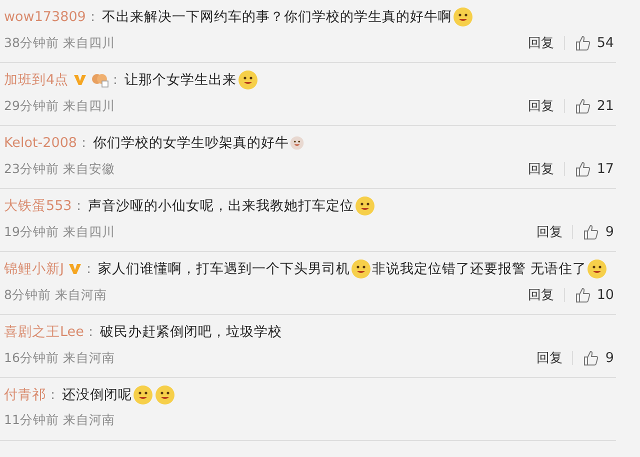 The height and width of the screenshot is (457, 640). I want to click on comment-time: 8分钟前 来自河南, so click(55, 295).